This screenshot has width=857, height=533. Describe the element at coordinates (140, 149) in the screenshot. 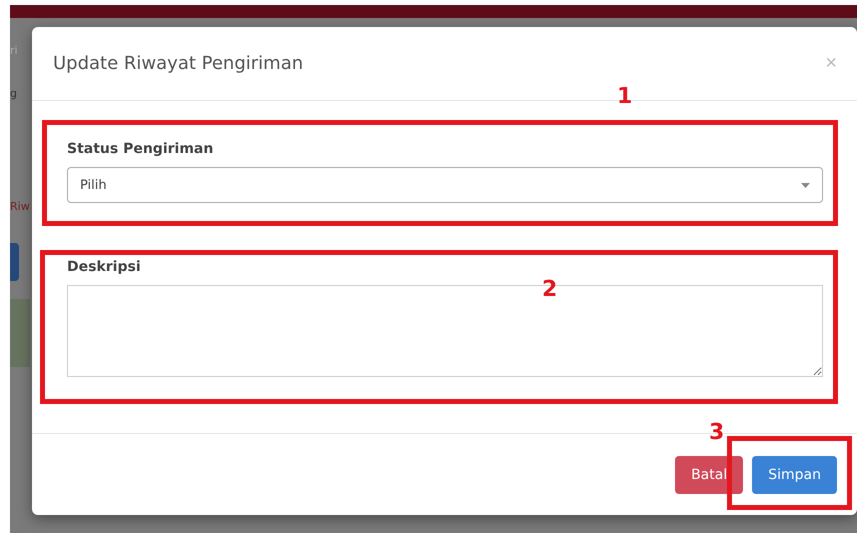

I see `field-label: Status Pengiriman` at that location.